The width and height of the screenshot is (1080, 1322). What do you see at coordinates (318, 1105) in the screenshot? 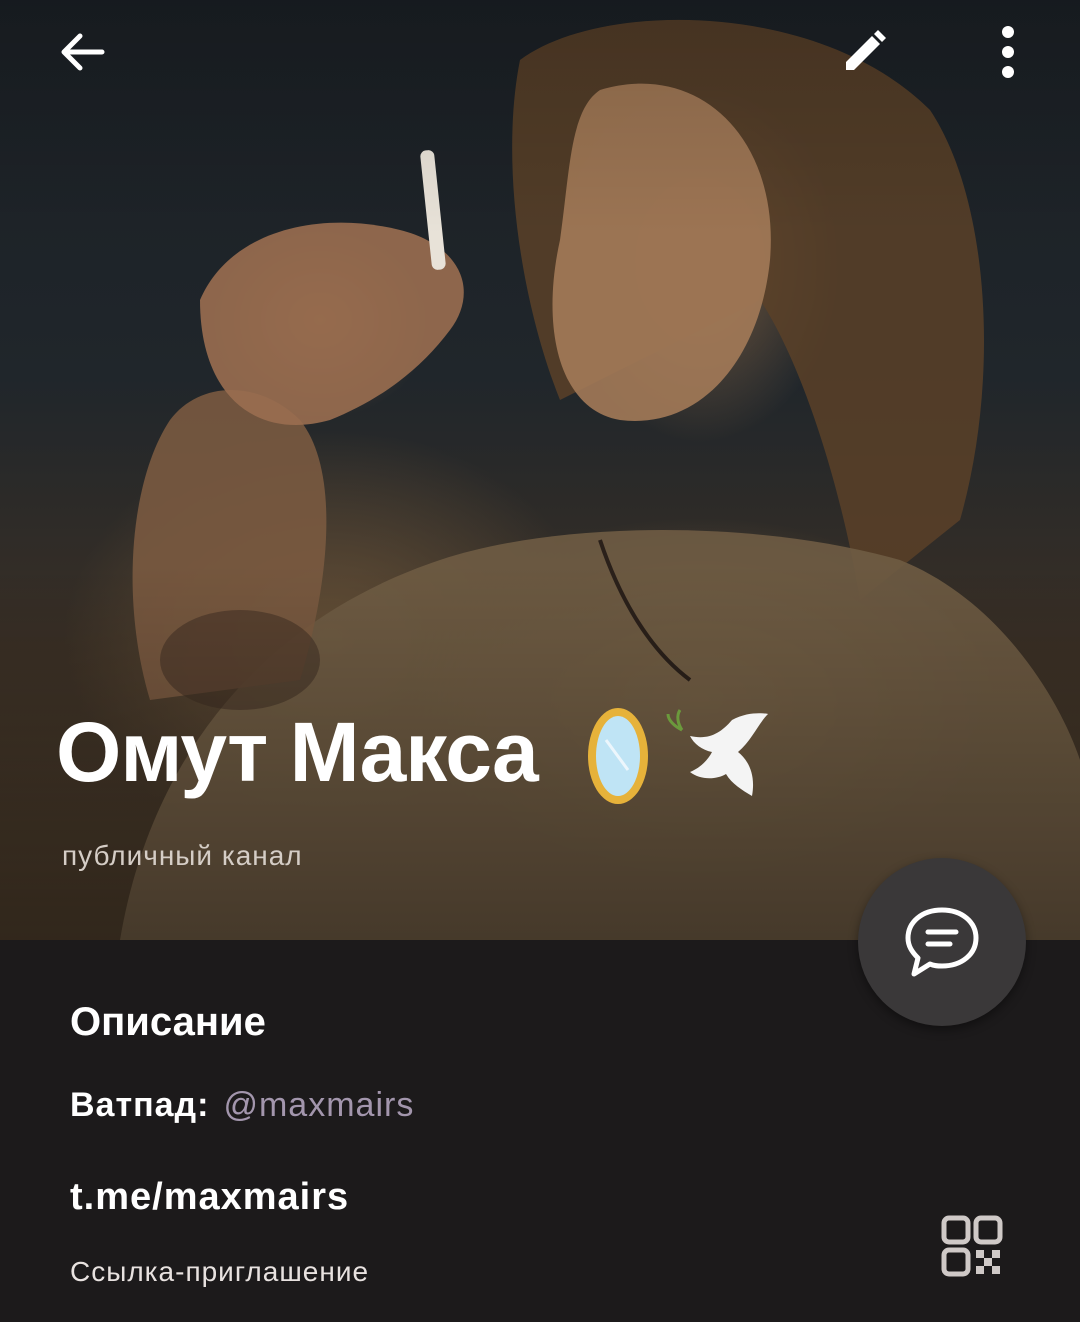
I see `wattpad-handle-link: @maxmairs` at bounding box center [318, 1105].